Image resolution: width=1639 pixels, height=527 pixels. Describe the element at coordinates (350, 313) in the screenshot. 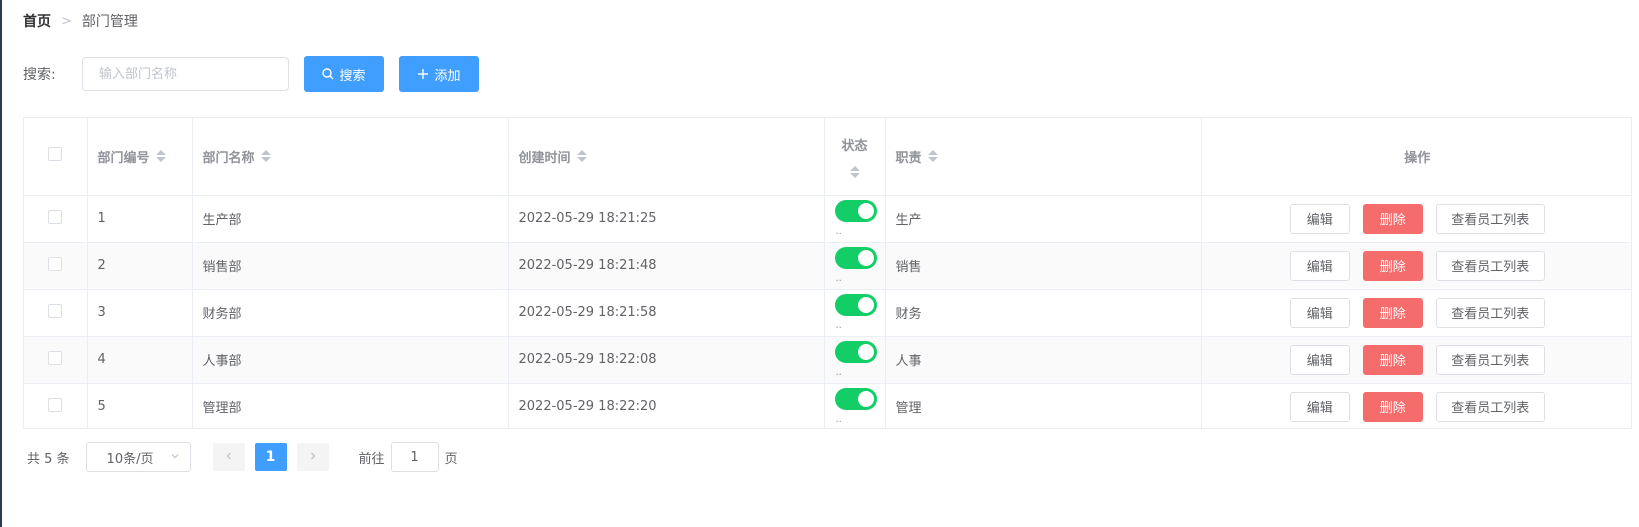

I see `cell-name: 财务部` at that location.